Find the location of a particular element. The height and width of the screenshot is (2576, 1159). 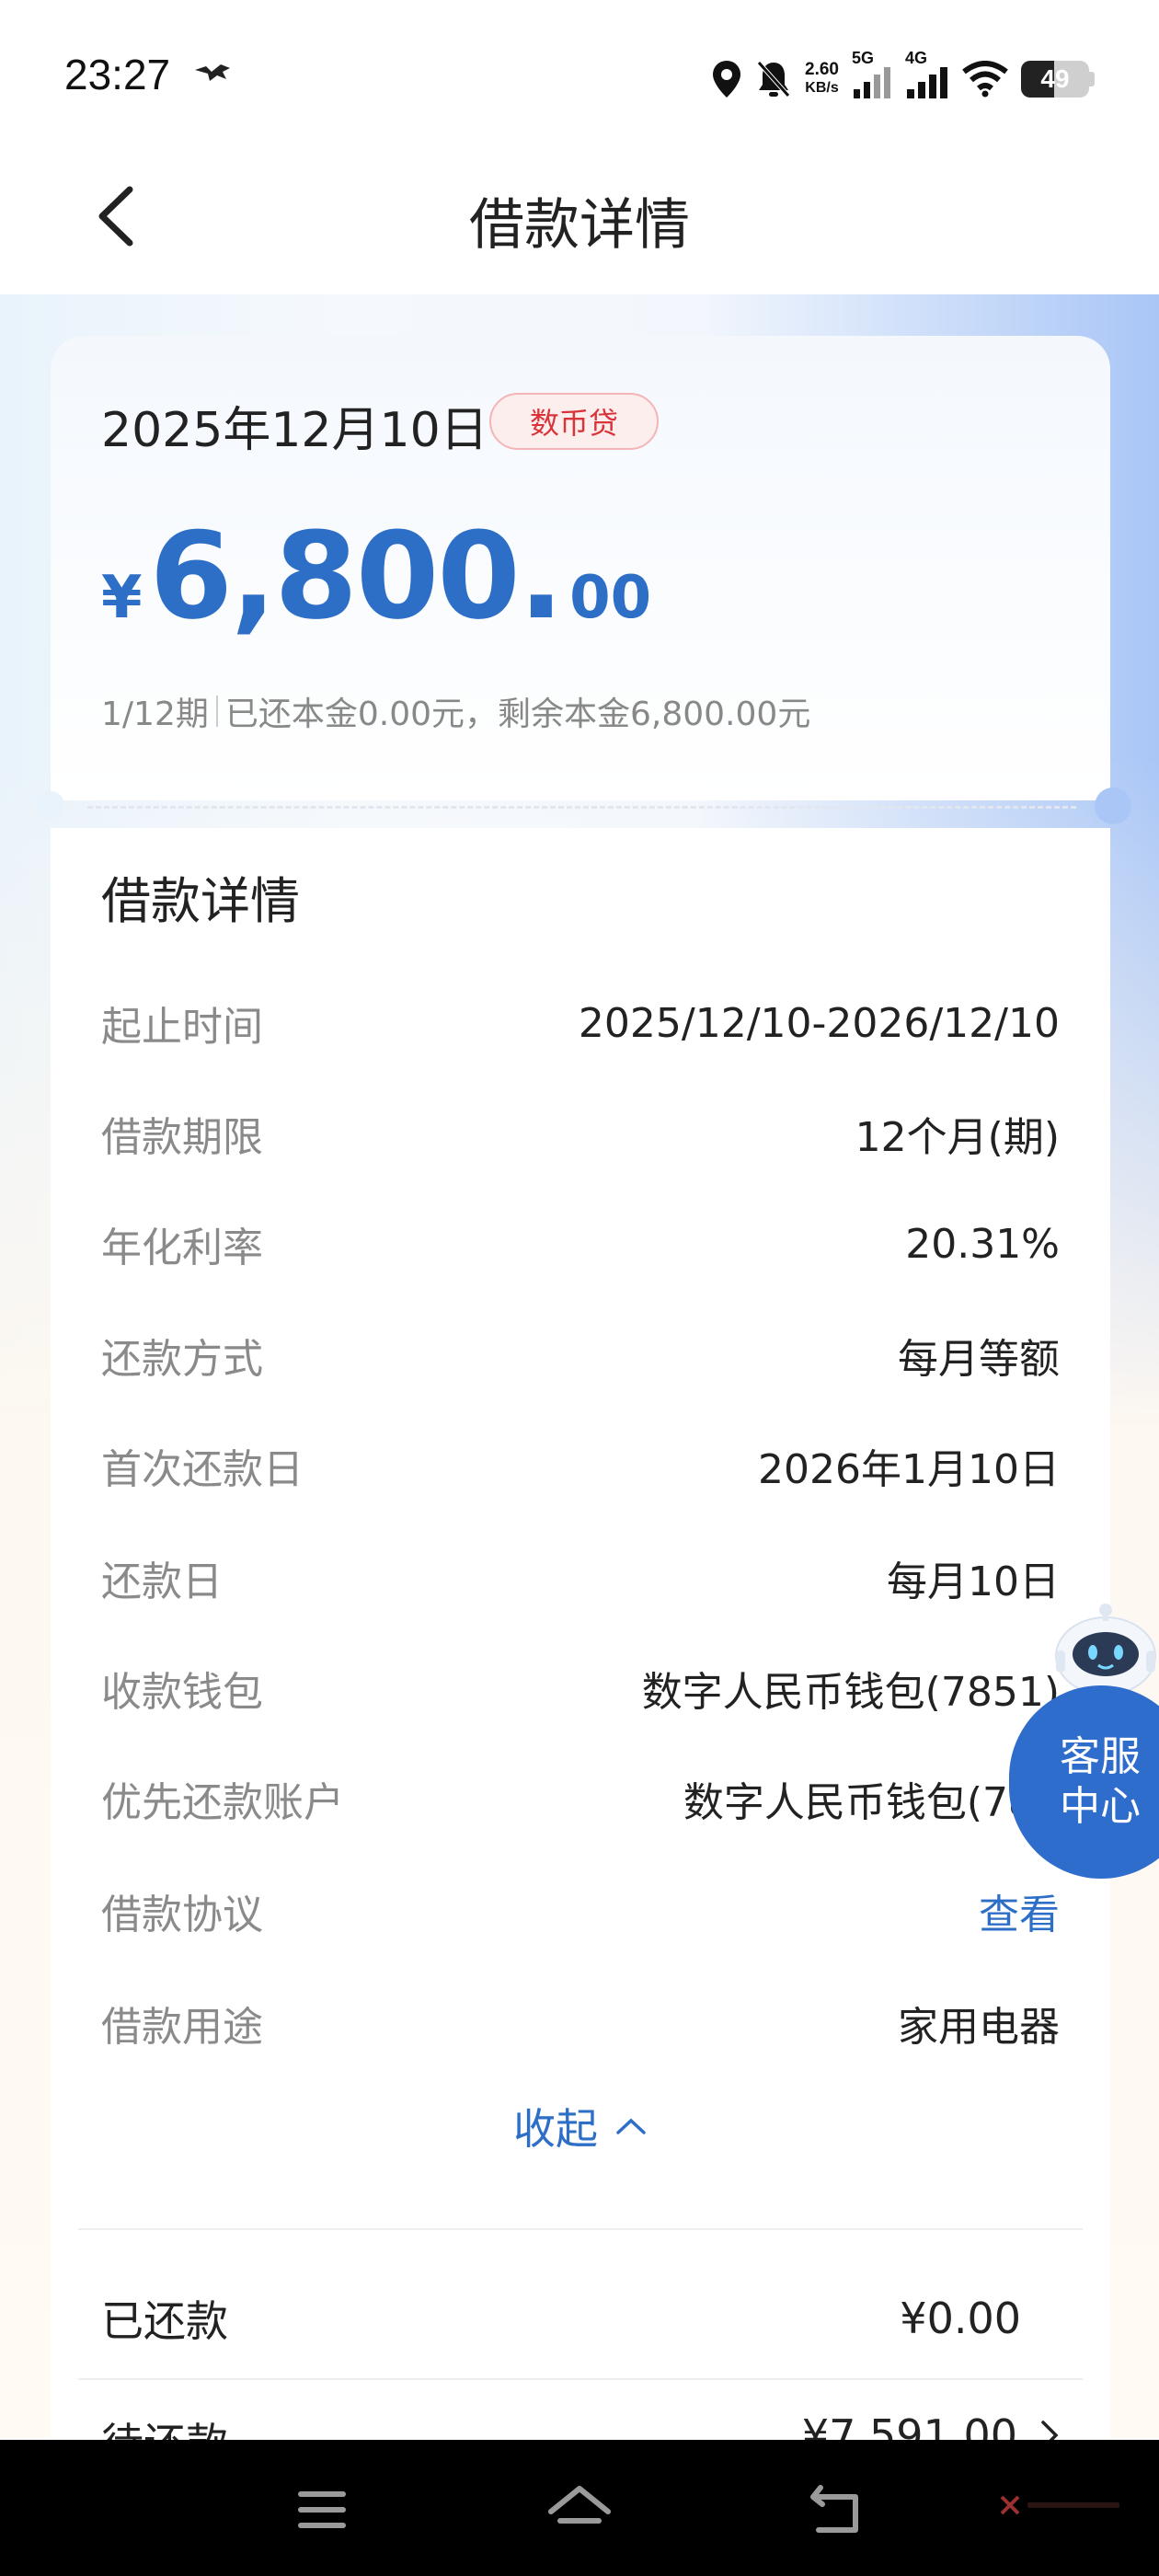

row-label: 借款期限 is located at coordinates (182, 1137).